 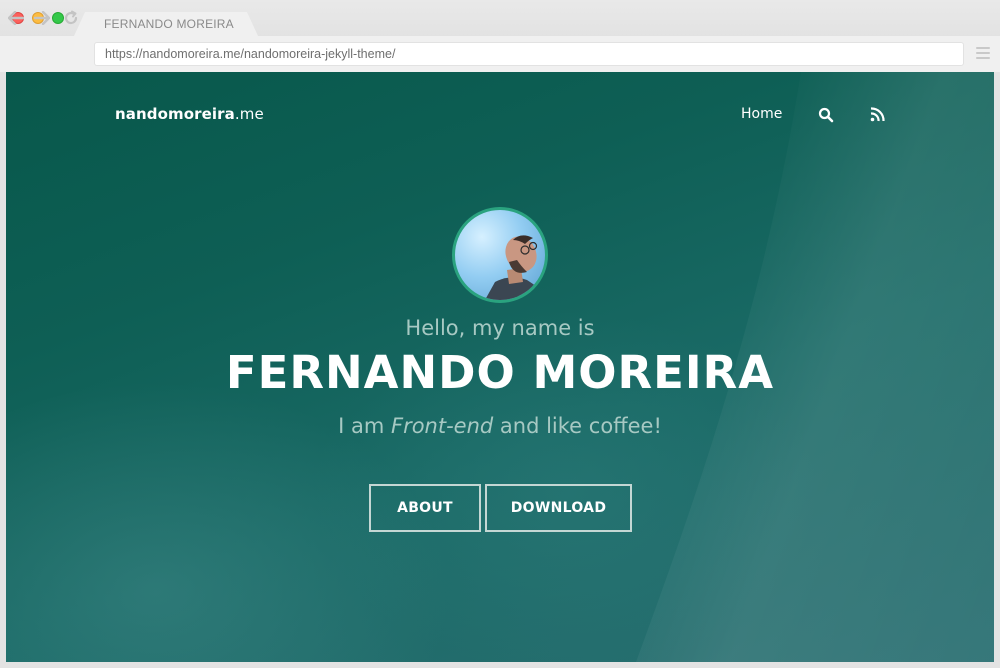 What do you see at coordinates (577, 426) in the screenshot?
I see `tagline-suffix: and like coffee!` at bounding box center [577, 426].